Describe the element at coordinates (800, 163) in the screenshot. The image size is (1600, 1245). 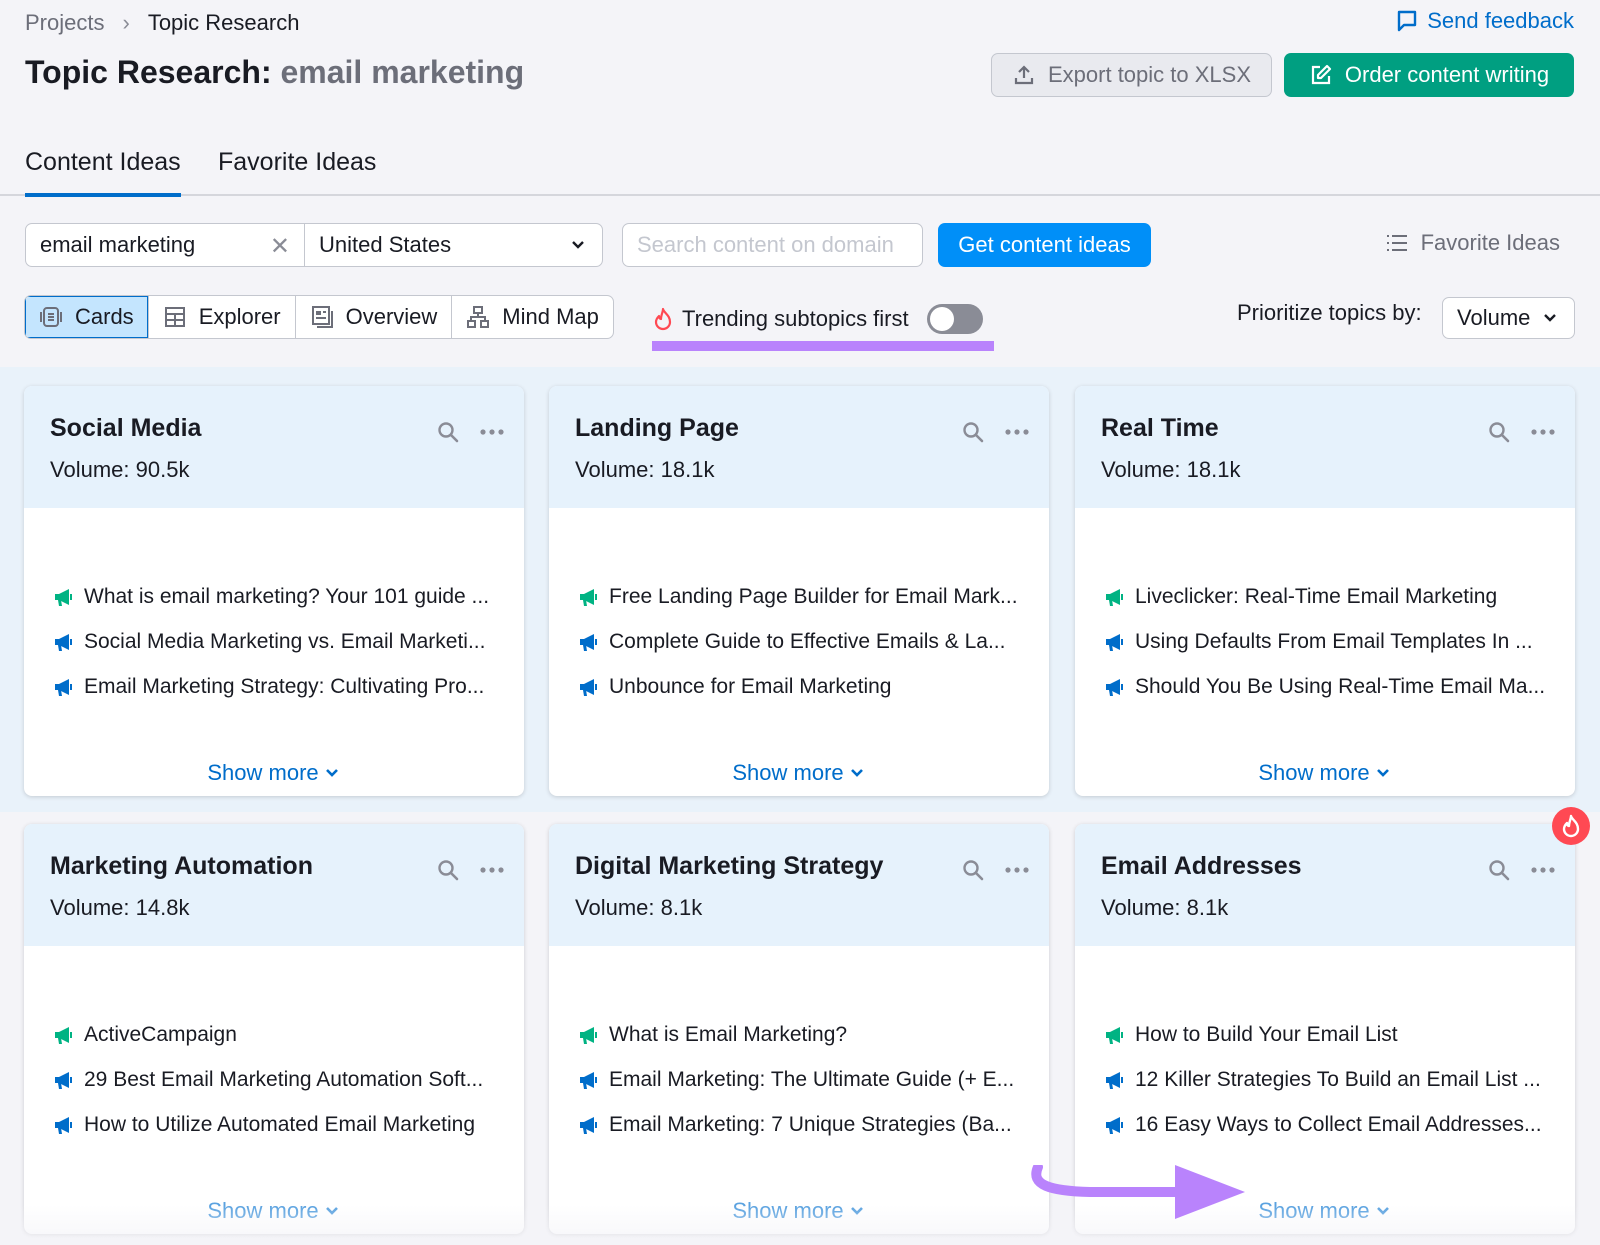
I see `tab-bar: Content Ideas Favorite Ideas` at that location.